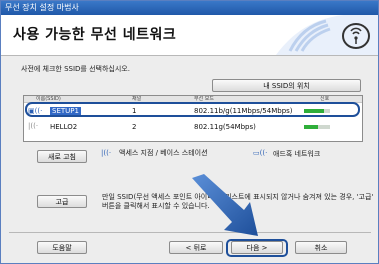 This screenshot has width=379, height=264. I want to click on network-row-hello2: |((· HELLO2 2 802.11g(54Mbps), so click(193, 127).